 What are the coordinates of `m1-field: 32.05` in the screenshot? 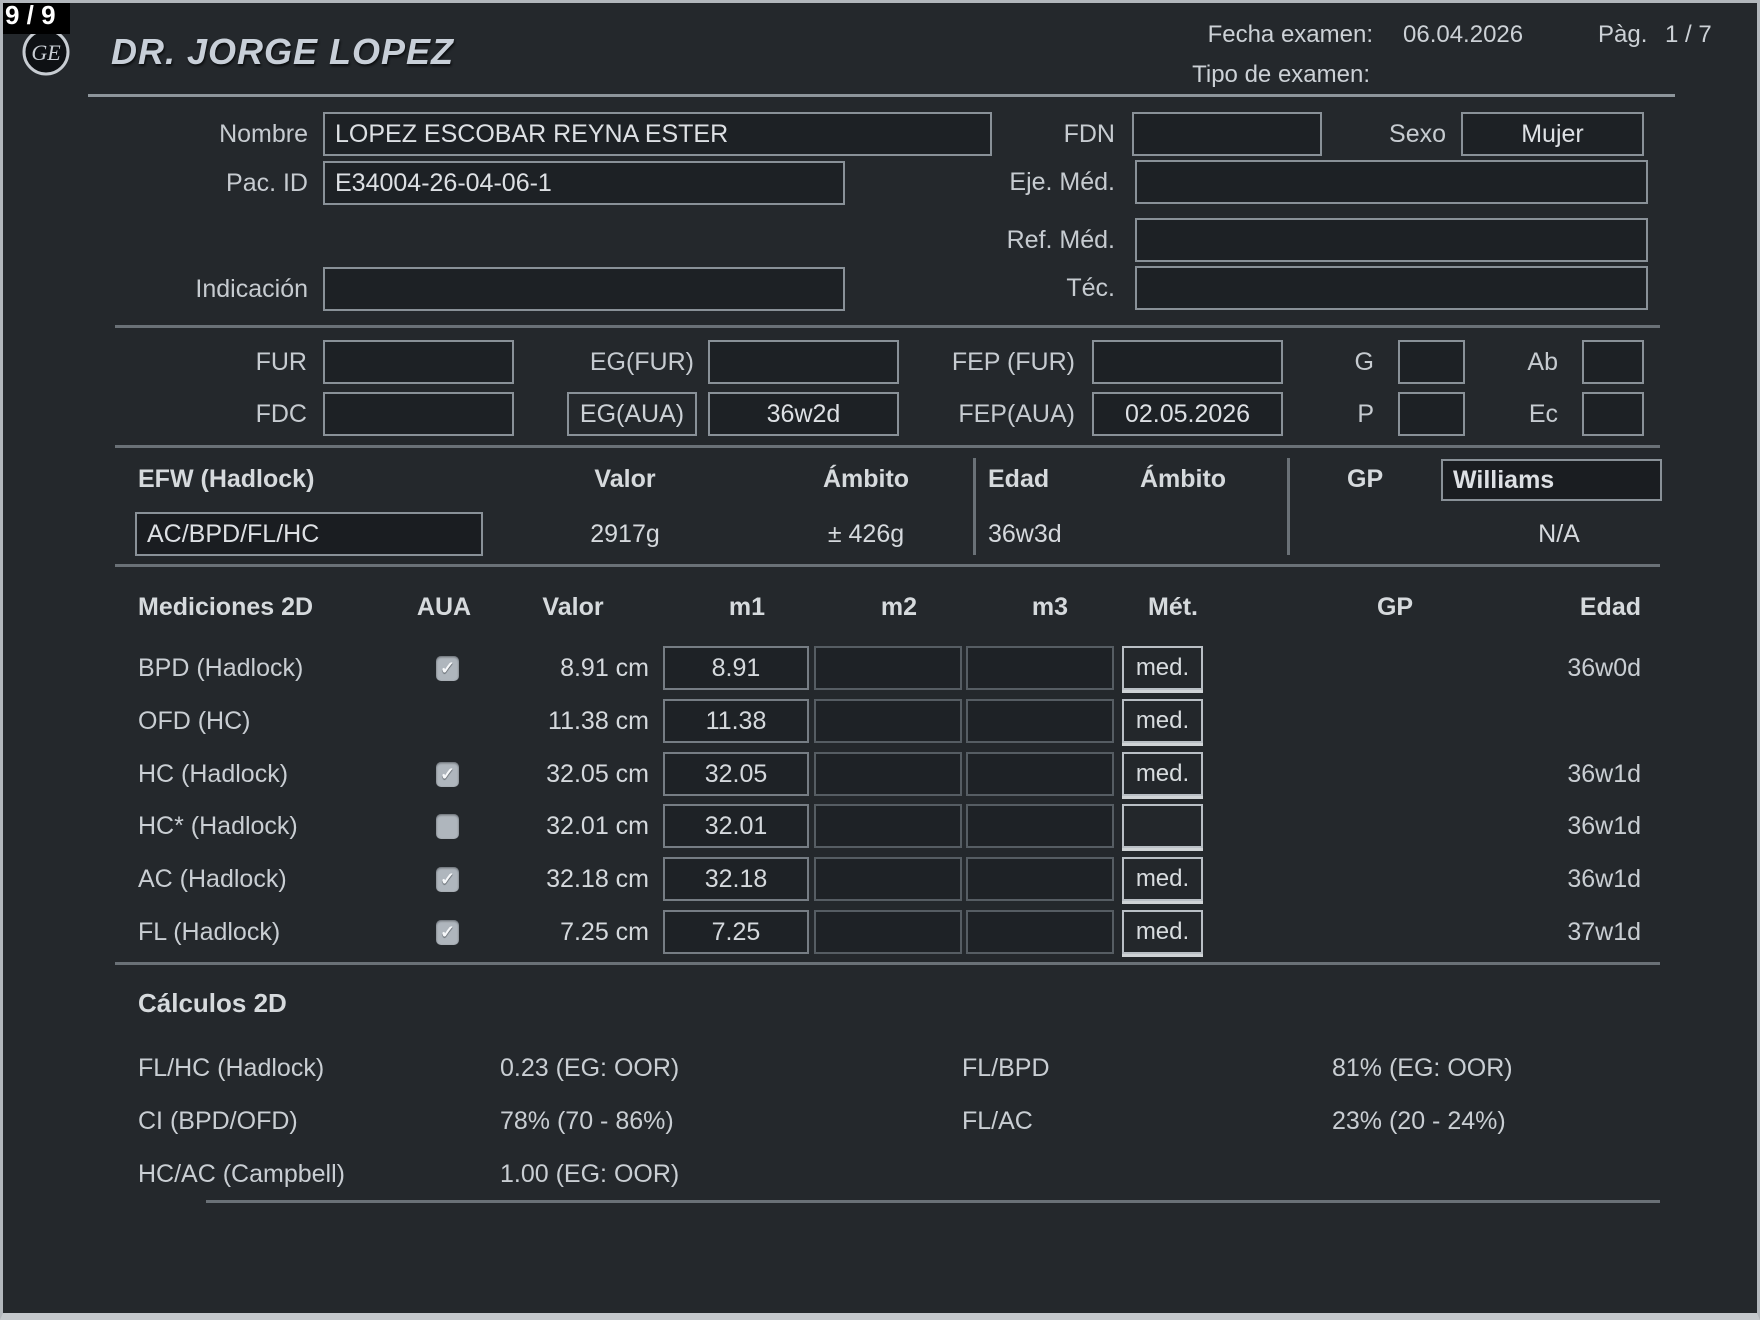 It's located at (736, 774).